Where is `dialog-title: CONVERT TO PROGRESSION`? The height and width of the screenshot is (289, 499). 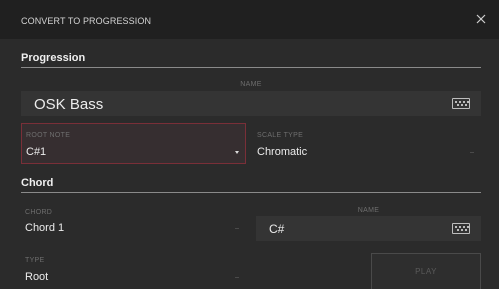
dialog-title: CONVERT TO PROGRESSION is located at coordinates (86, 21).